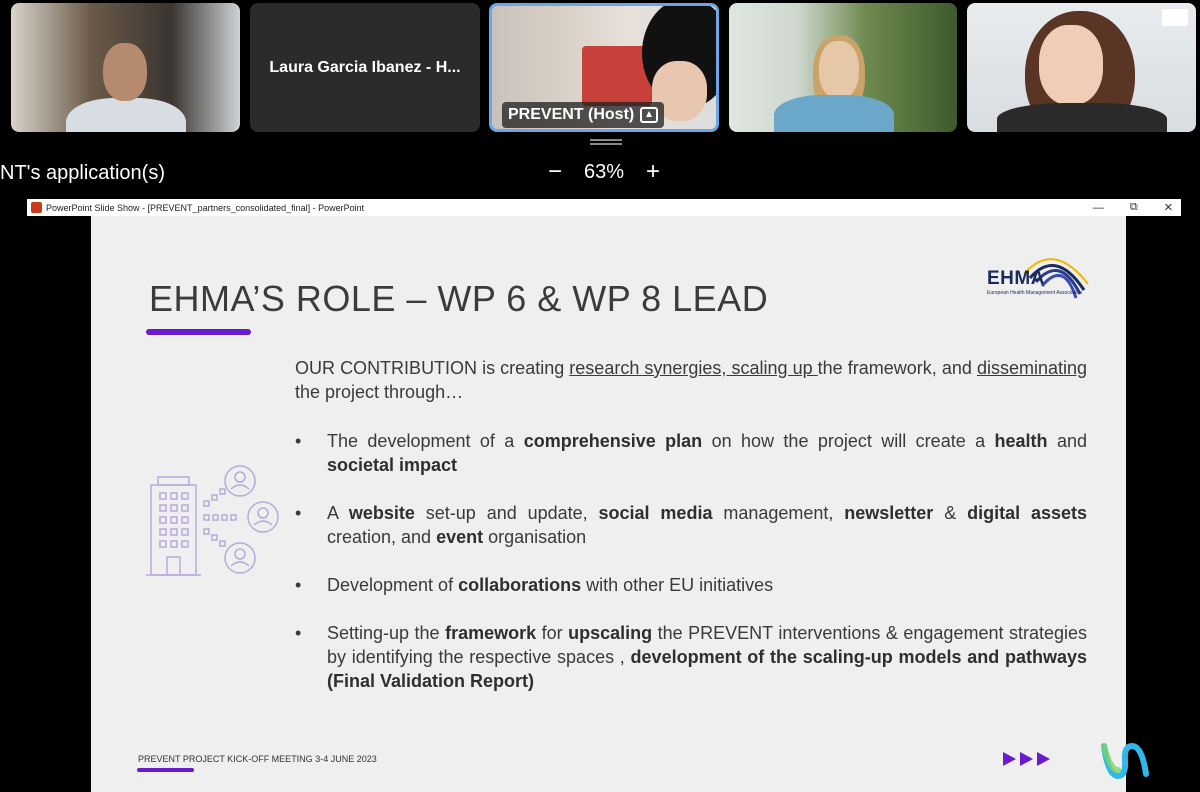 The width and height of the screenshot is (1200, 792). What do you see at coordinates (1034, 293) in the screenshot?
I see `ehma-logo-subtitle: European Health Management Association` at bounding box center [1034, 293].